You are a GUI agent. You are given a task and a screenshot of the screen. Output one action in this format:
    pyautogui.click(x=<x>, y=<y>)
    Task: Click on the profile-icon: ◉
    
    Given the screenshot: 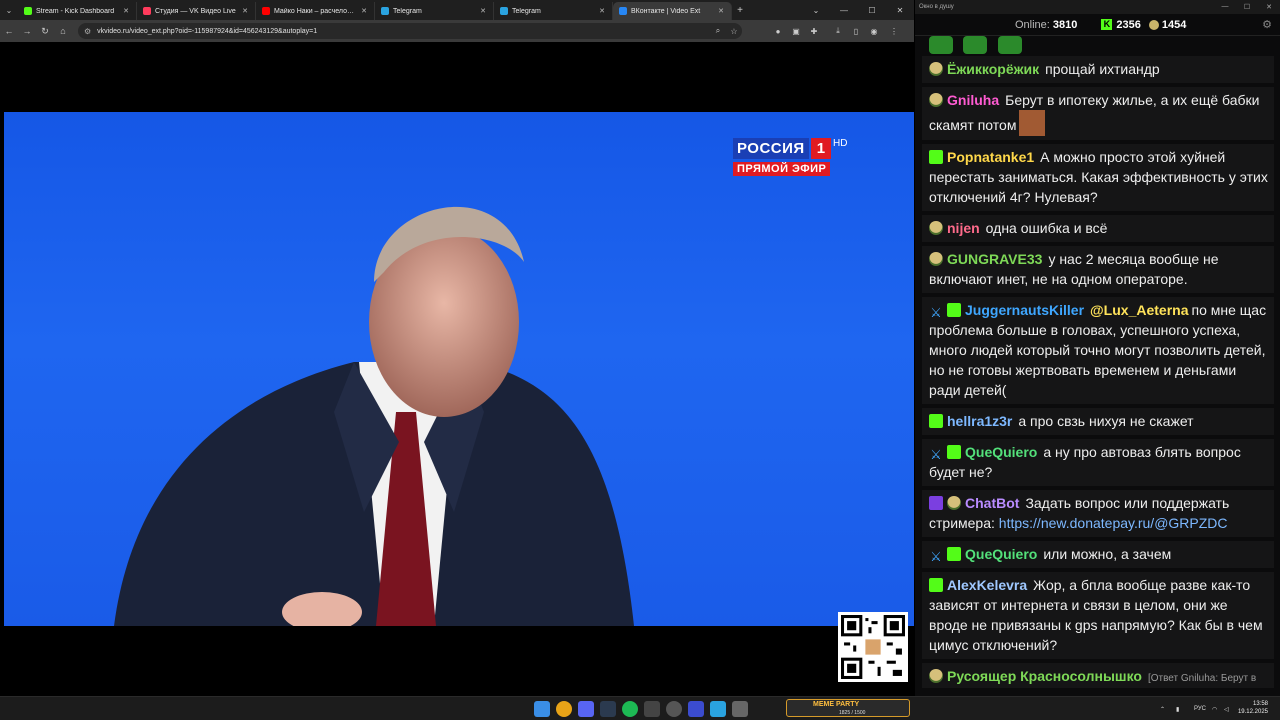 What is the action you would take?
    pyautogui.click(x=874, y=31)
    